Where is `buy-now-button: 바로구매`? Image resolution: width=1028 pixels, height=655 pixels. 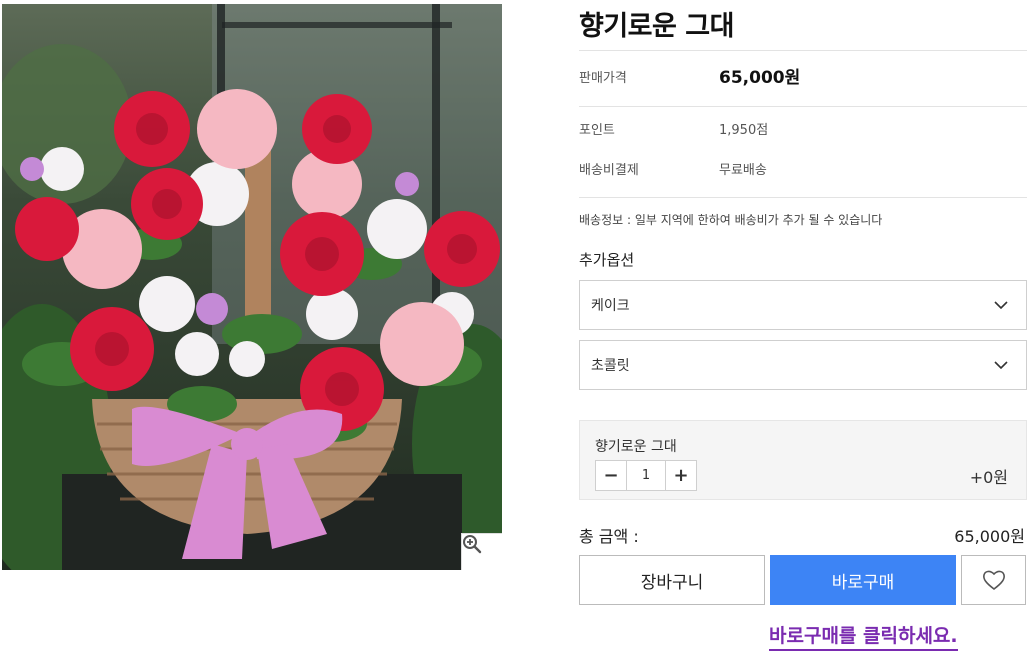
buy-now-button: 바로구매 is located at coordinates (863, 580).